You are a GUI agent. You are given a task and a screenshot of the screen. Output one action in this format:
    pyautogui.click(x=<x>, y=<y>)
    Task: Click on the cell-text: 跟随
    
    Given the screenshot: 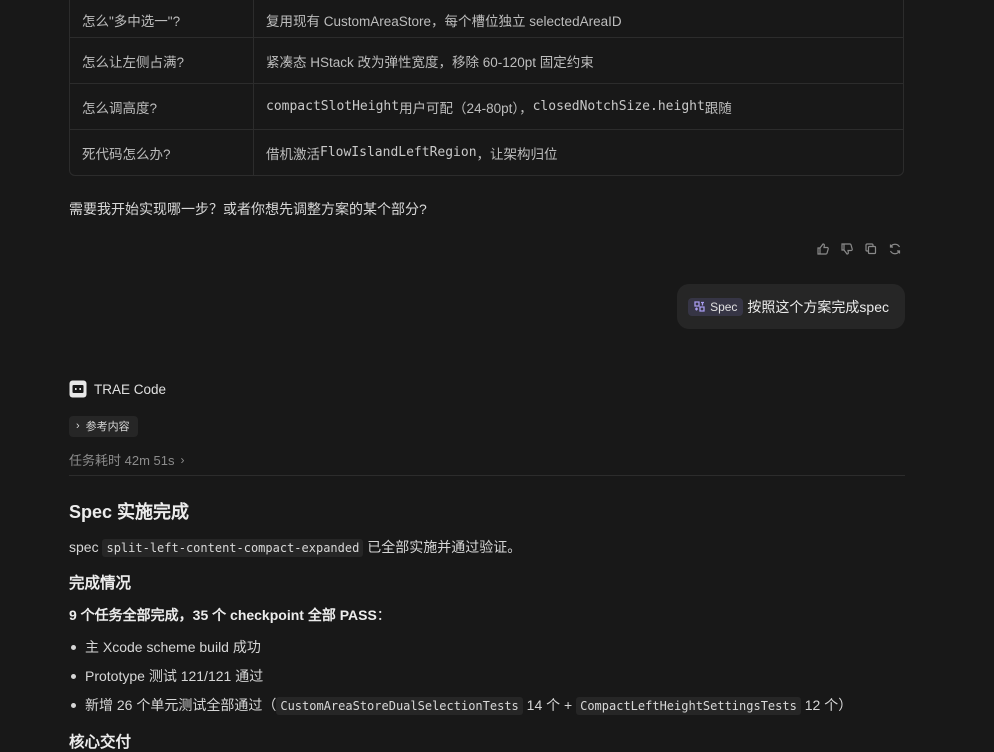 What is the action you would take?
    pyautogui.click(x=718, y=108)
    